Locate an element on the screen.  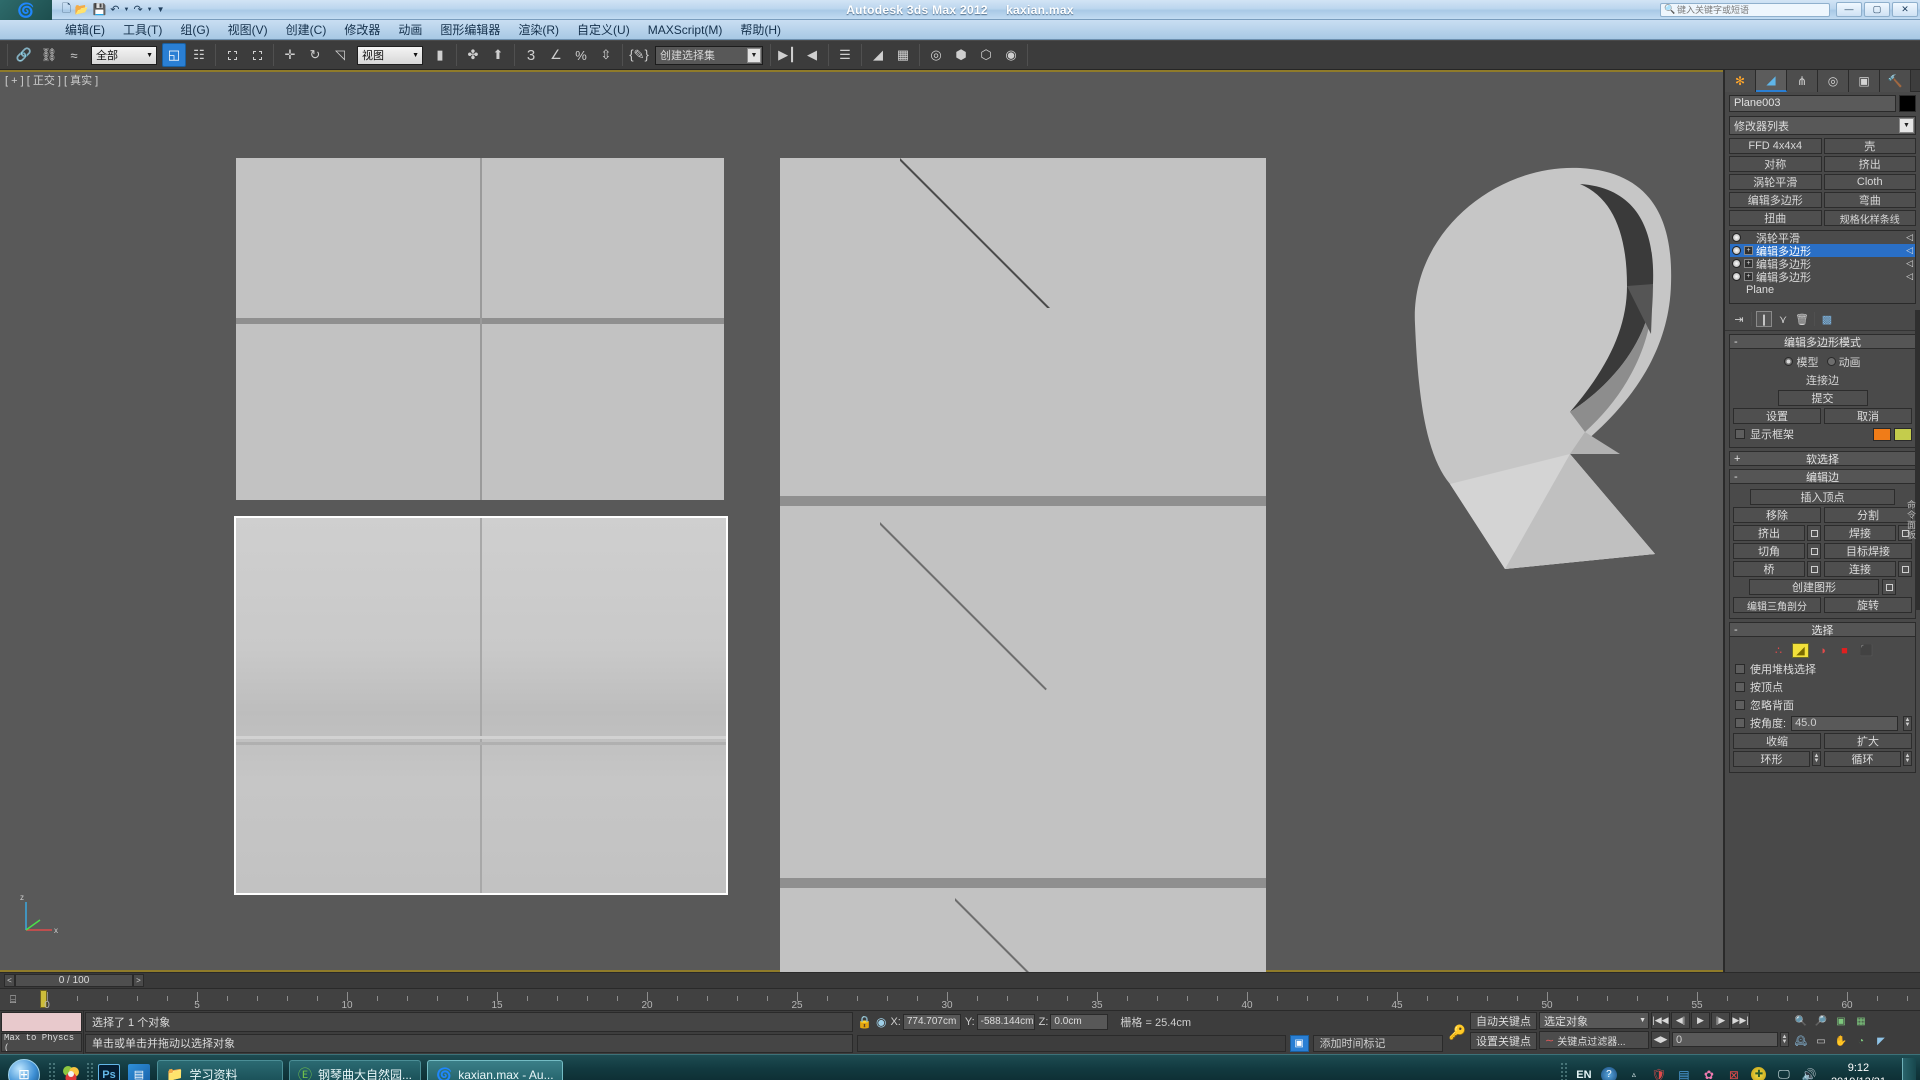
edit-triangulation-button: 编辑三角剖分 is located at coordinates (1777, 605).